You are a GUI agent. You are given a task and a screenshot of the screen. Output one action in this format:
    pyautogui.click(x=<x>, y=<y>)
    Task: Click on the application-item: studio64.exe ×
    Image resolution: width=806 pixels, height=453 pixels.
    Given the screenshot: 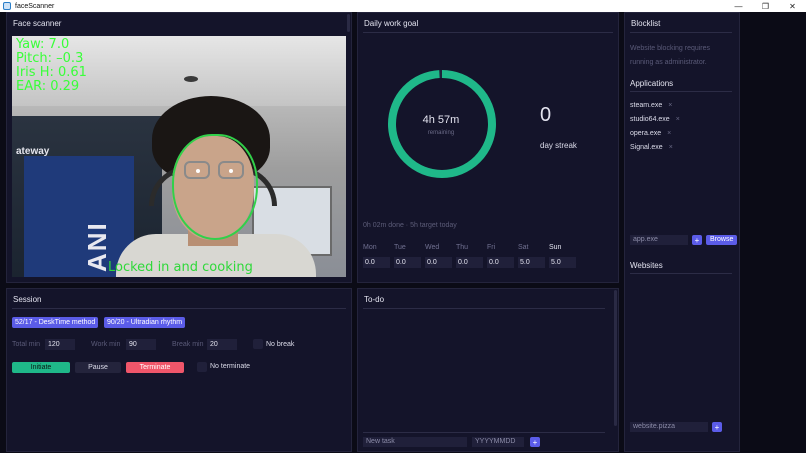 What is the action you would take?
    pyautogui.click(x=655, y=119)
    